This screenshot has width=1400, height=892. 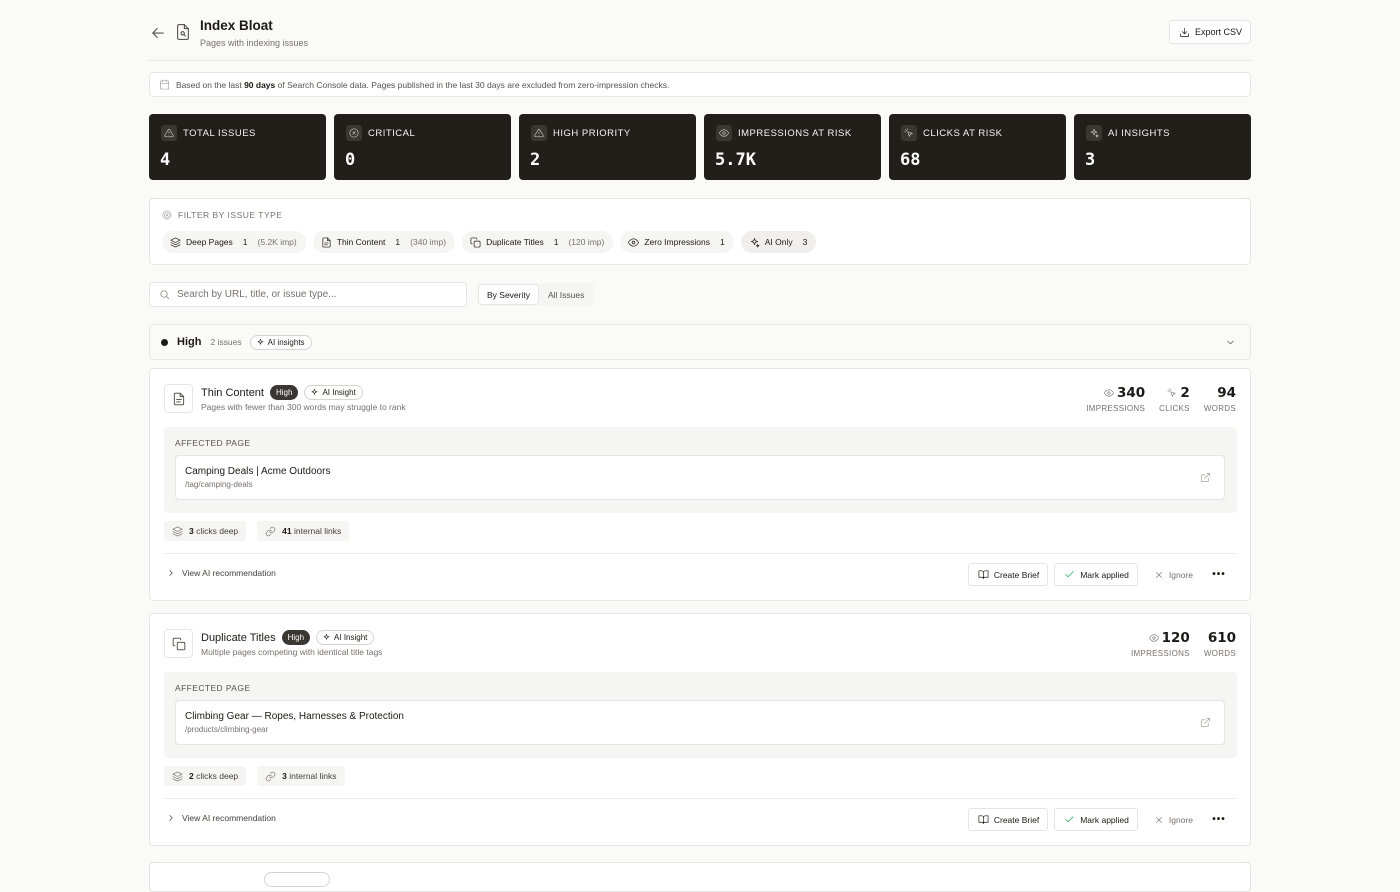 I want to click on chevron-right-icon, so click(x=171, y=818).